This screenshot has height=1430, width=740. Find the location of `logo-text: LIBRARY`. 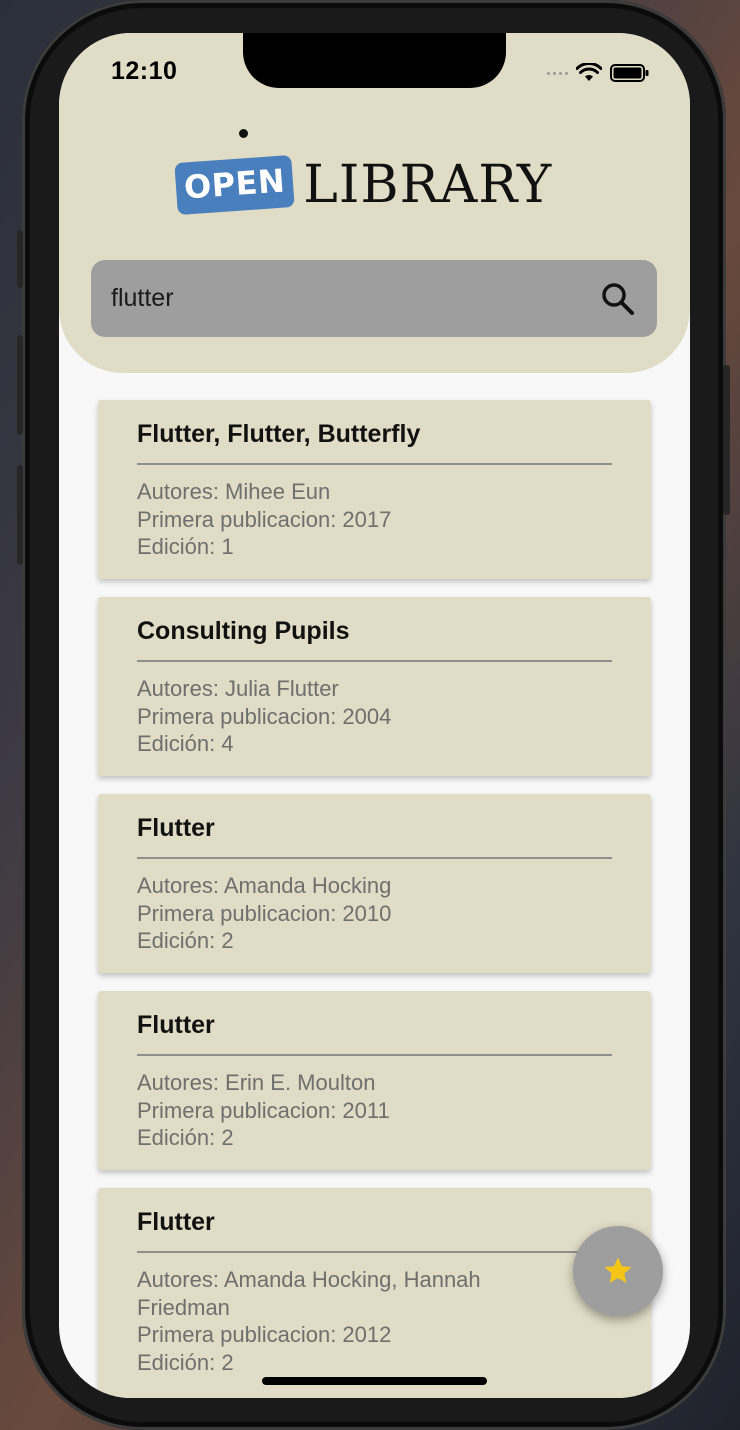

logo-text: LIBRARY is located at coordinates (428, 185).